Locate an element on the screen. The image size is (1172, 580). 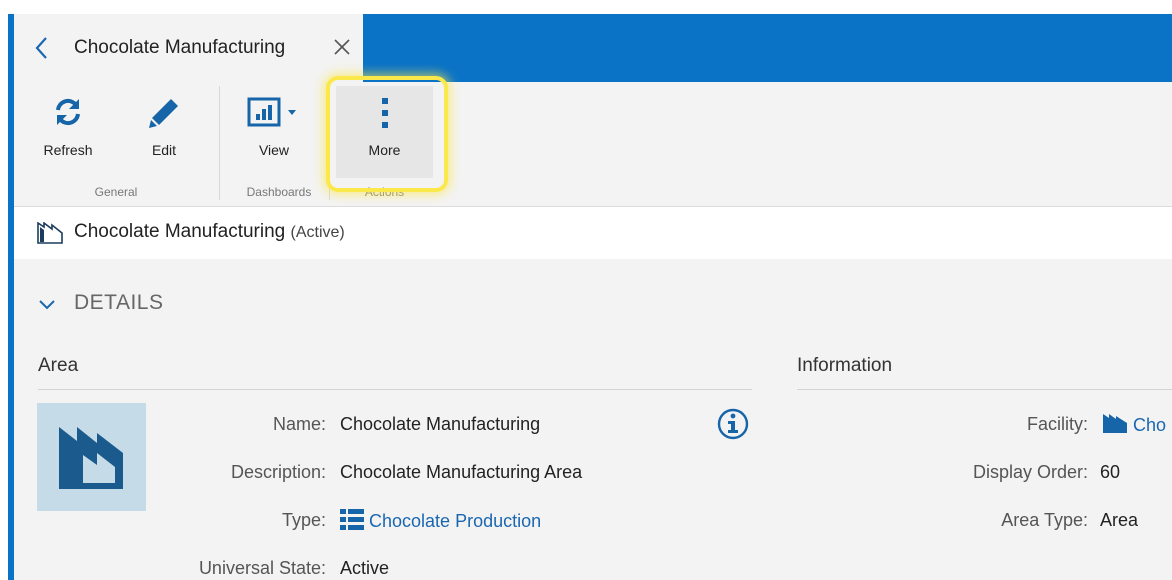
record-title: Chocolate Manufacturing (Active) is located at coordinates (209, 232).